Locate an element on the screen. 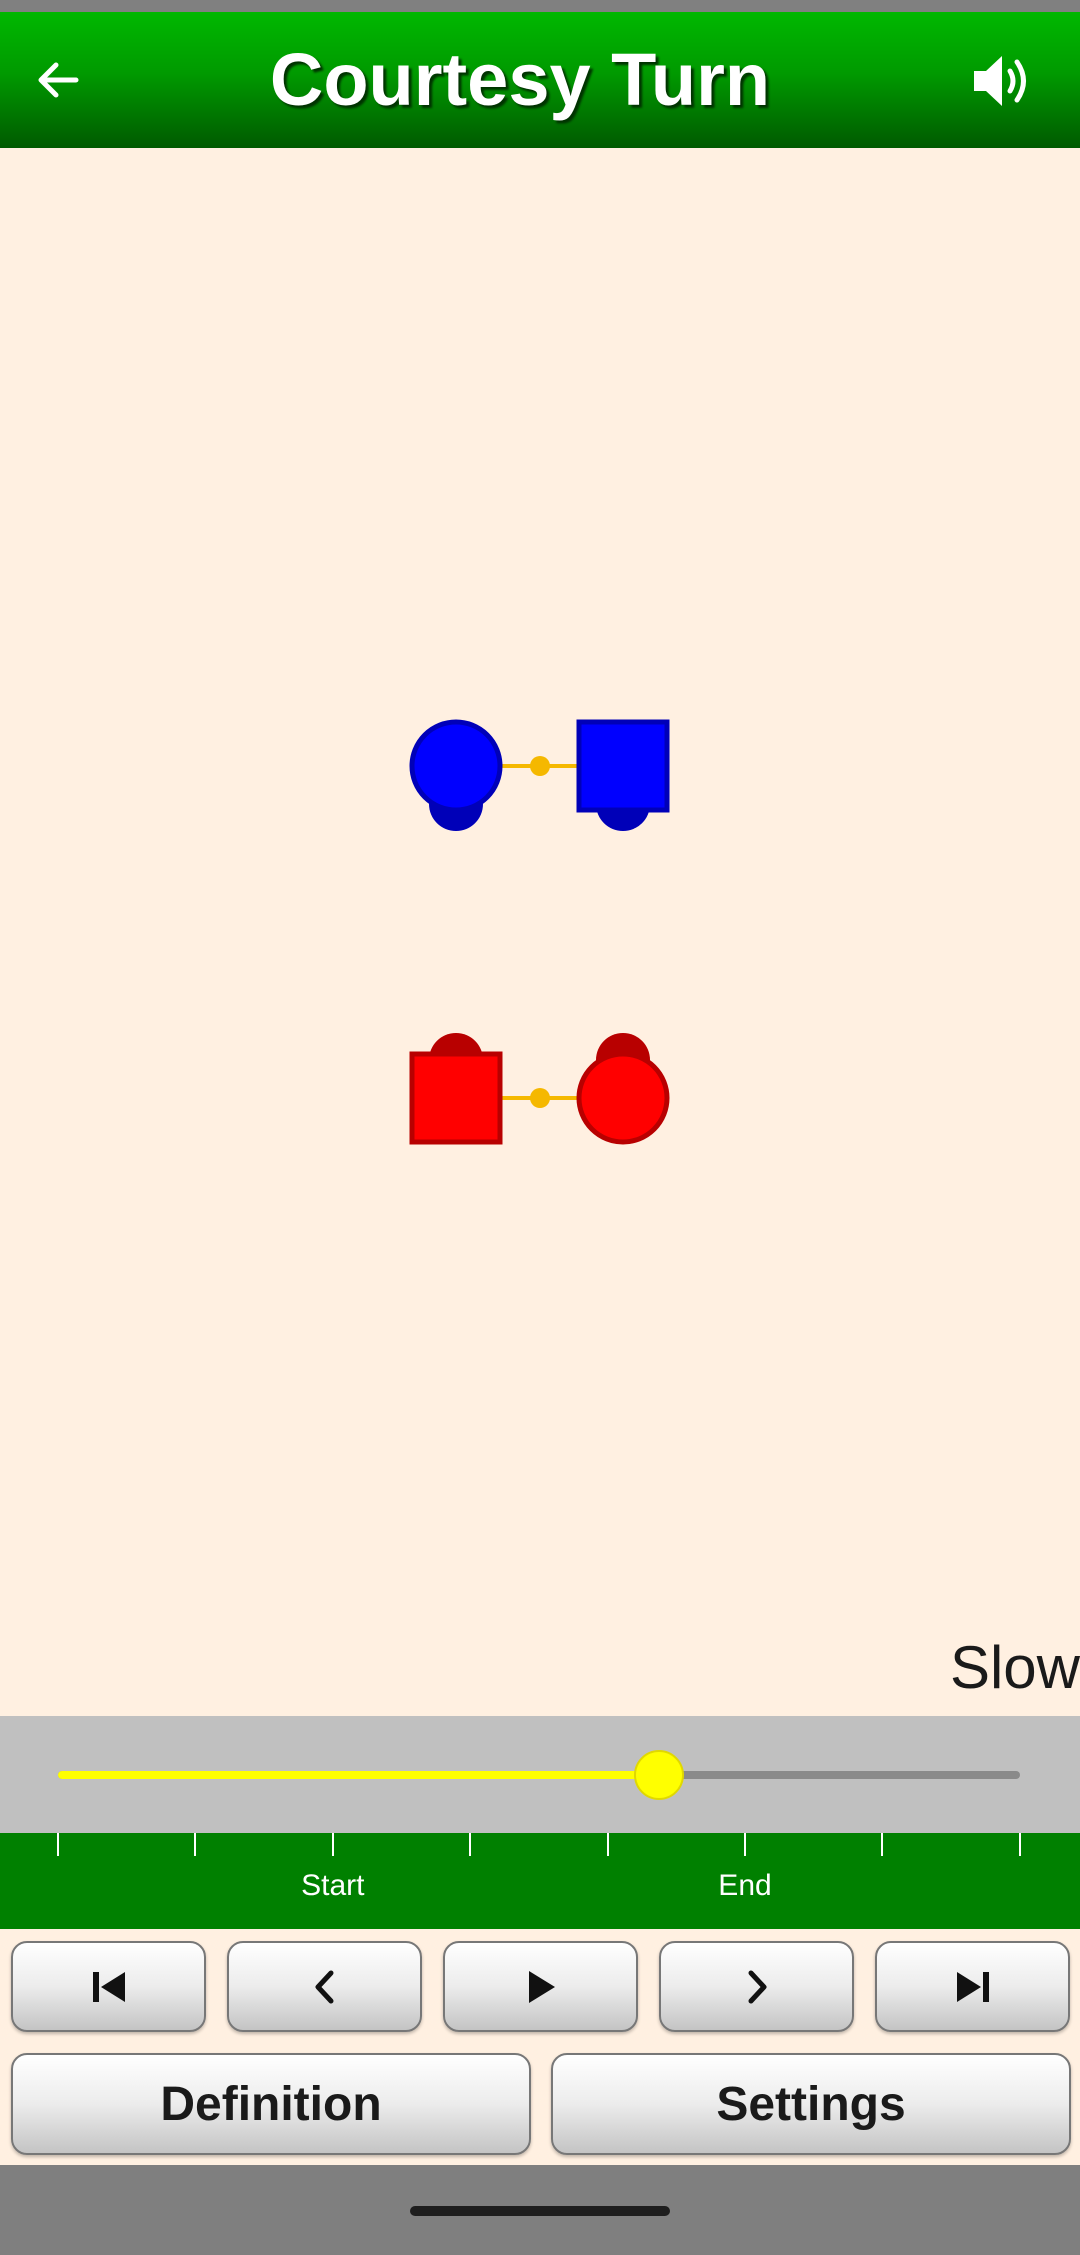 This screenshot has height=2255, width=1080. play-button is located at coordinates (540, 1986).